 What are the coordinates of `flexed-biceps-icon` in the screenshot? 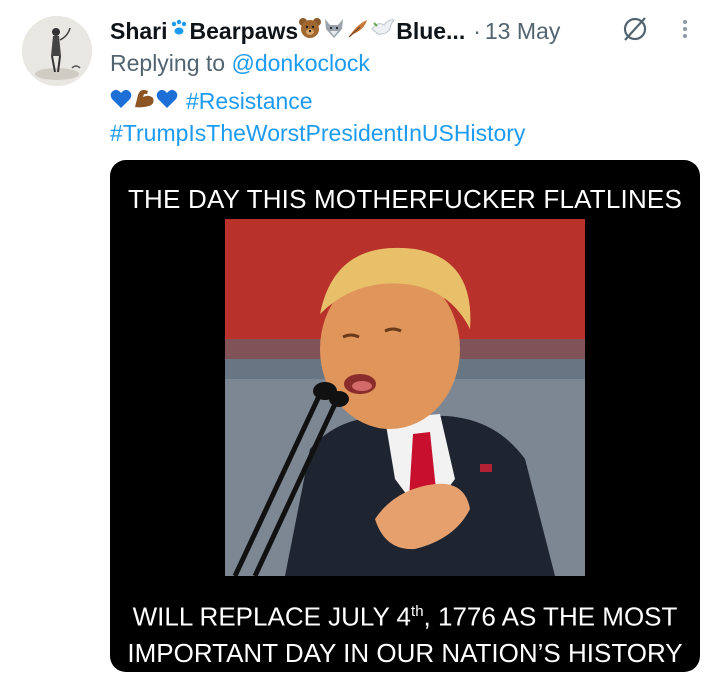 It's located at (144, 101).